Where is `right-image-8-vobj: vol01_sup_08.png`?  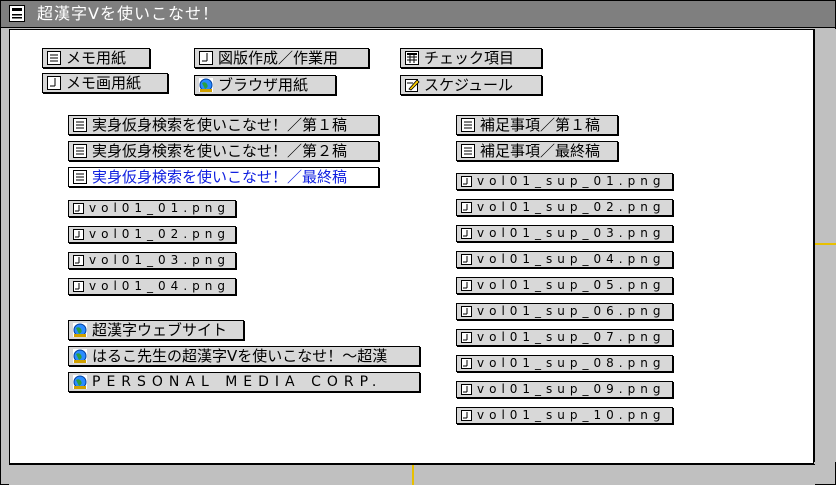
right-image-8-vobj: vol01_sup_08.png is located at coordinates (564, 363).